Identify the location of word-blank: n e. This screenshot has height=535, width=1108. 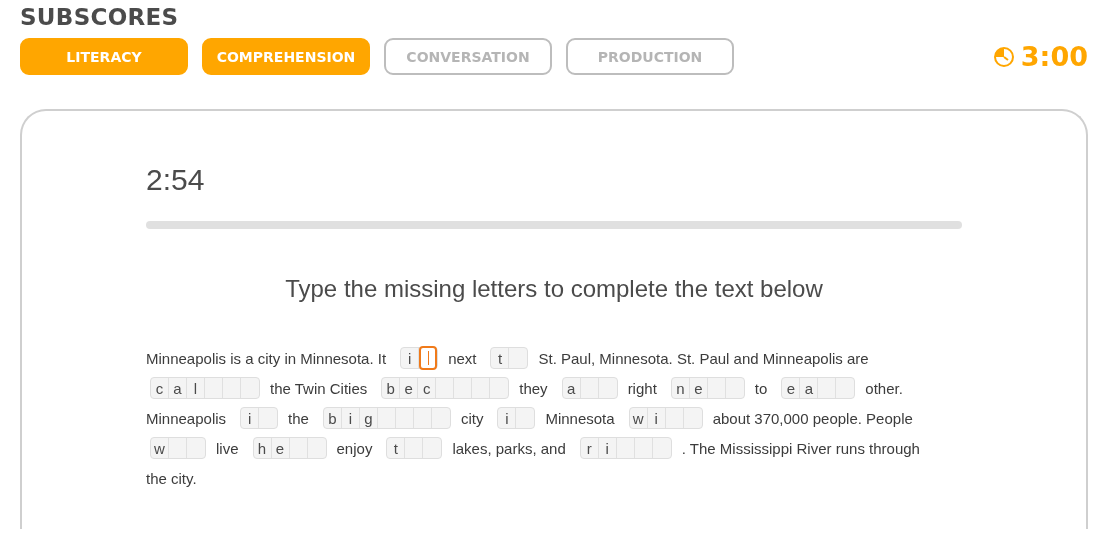
(707, 388).